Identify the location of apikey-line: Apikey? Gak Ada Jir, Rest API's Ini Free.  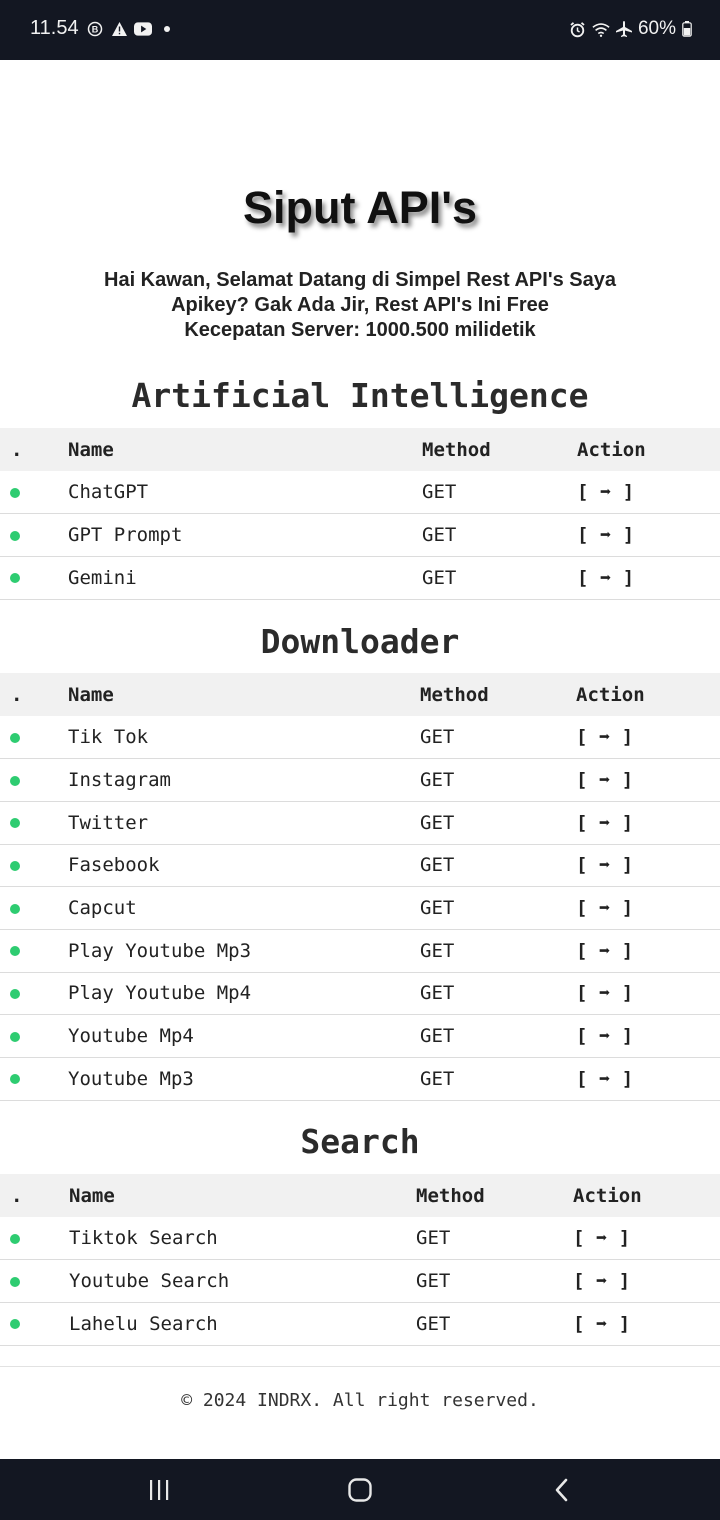
(360, 305).